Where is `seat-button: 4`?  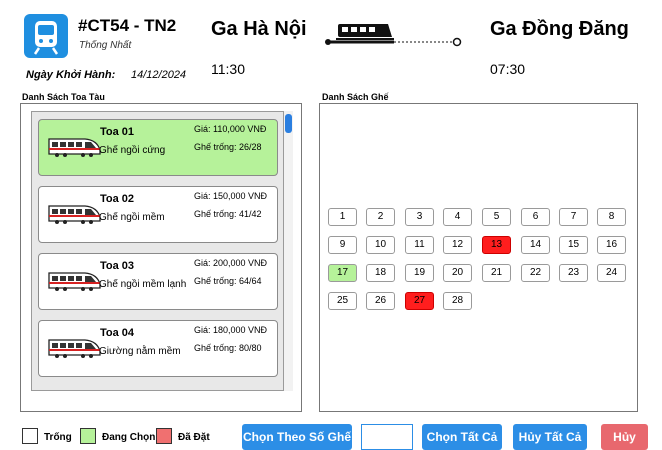
seat-button: 4 is located at coordinates (457, 217).